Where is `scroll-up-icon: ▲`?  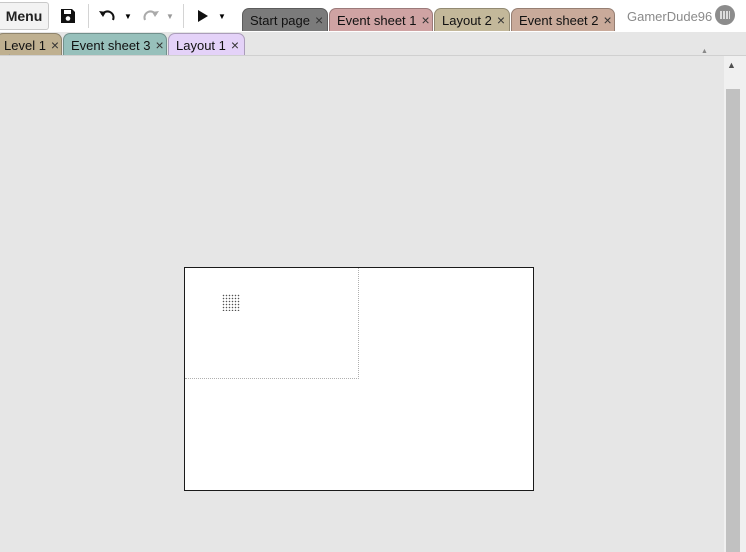
scroll-up-icon: ▲ is located at coordinates (731, 65).